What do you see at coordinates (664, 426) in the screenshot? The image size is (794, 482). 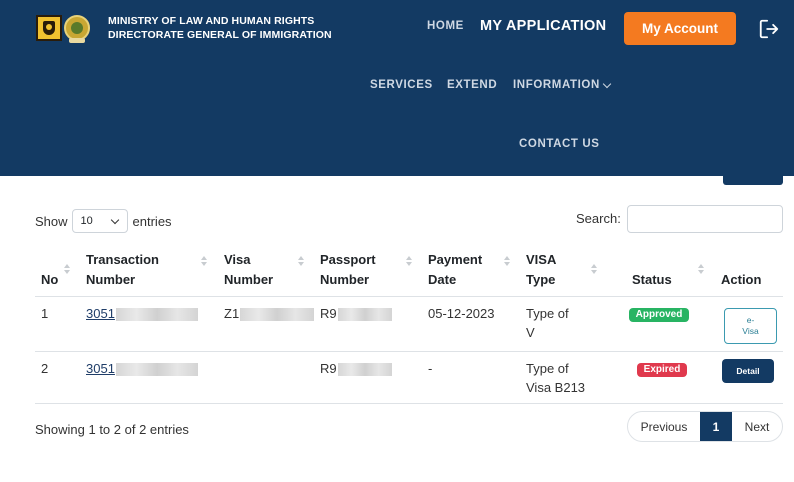 I see `pagination-previous: Previous` at bounding box center [664, 426].